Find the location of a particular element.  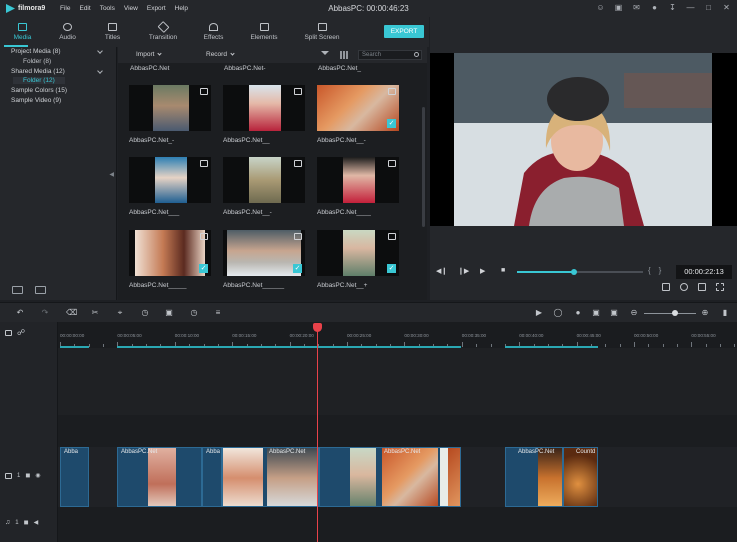

layout-icon: ▮ is located at coordinates (725, 312).